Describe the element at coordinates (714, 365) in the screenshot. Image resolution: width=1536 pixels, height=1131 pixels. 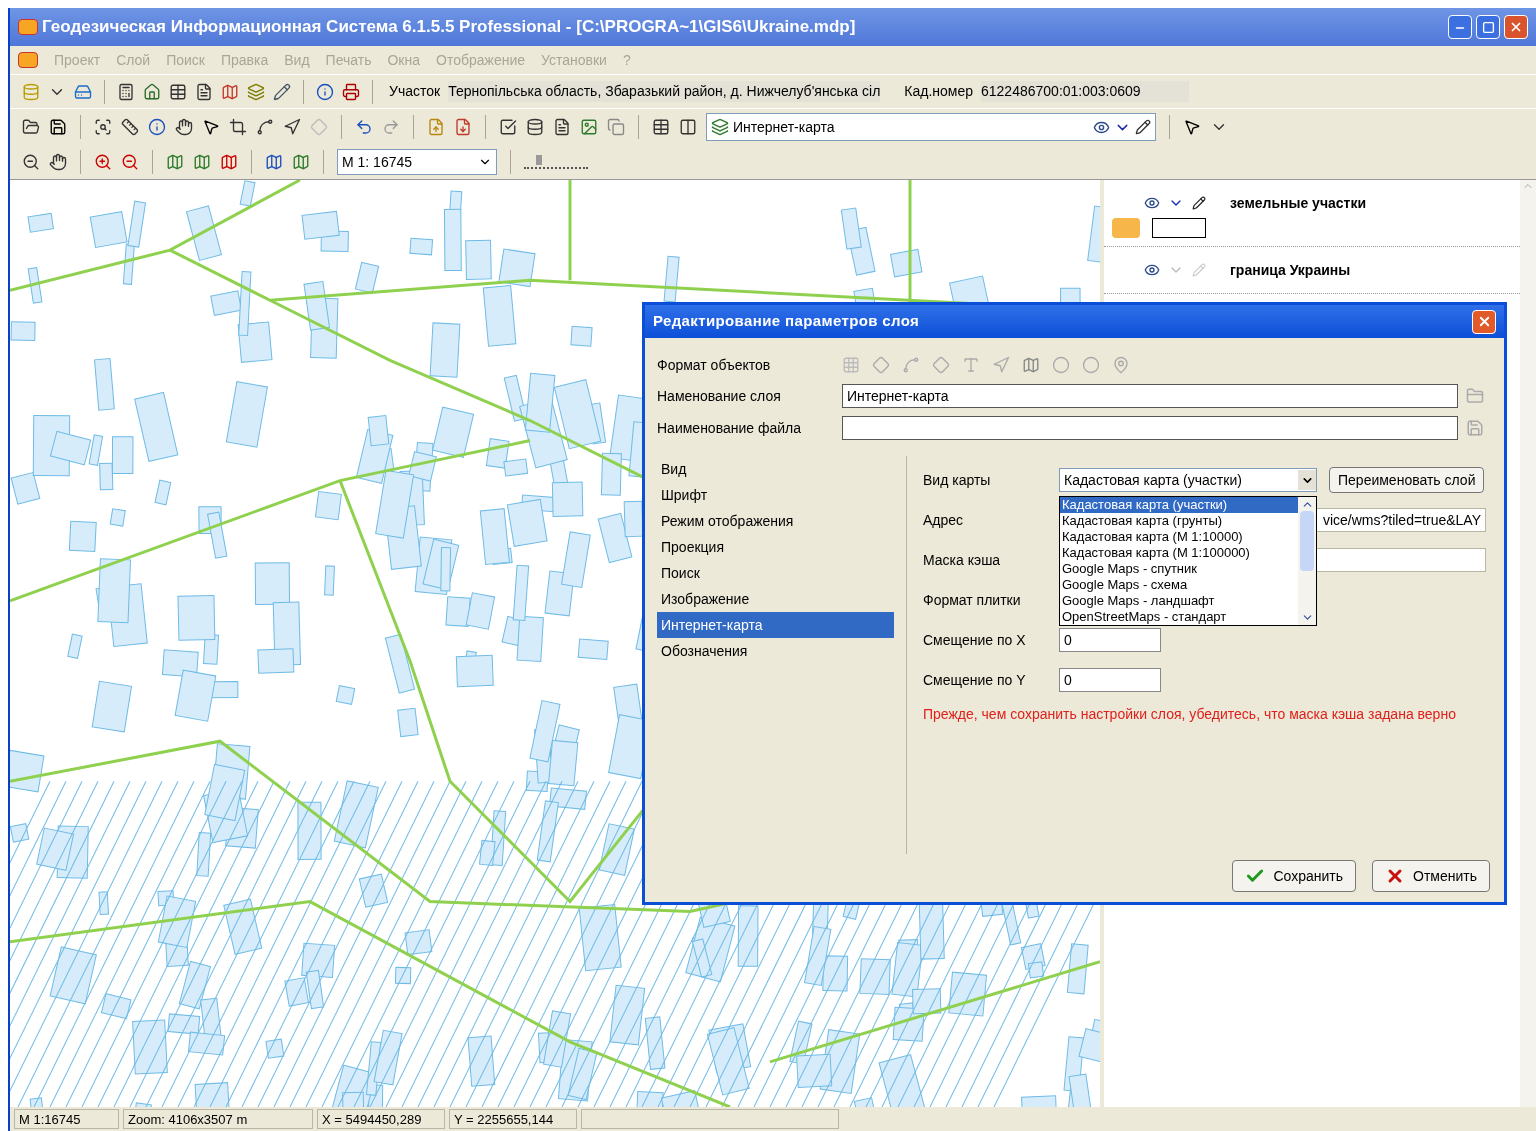
I see `field-label: Формат объектов` at that location.